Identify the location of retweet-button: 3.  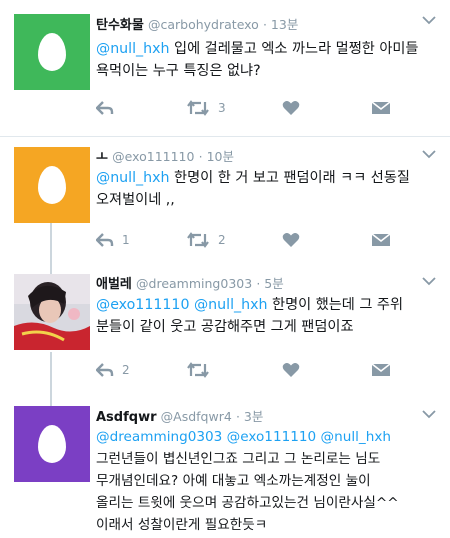
(206, 108).